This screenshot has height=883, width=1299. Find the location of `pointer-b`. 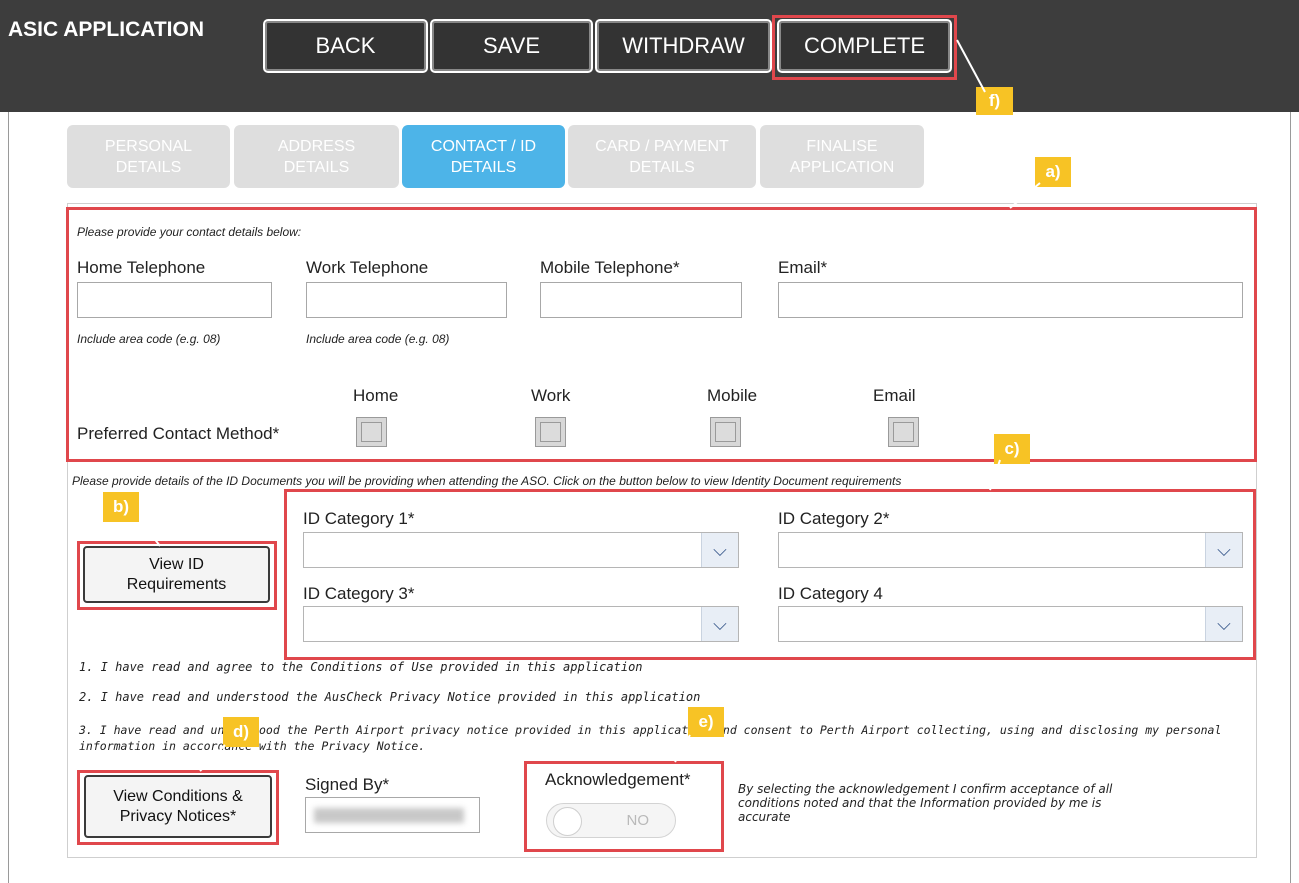

pointer-b is located at coordinates (150, 533).